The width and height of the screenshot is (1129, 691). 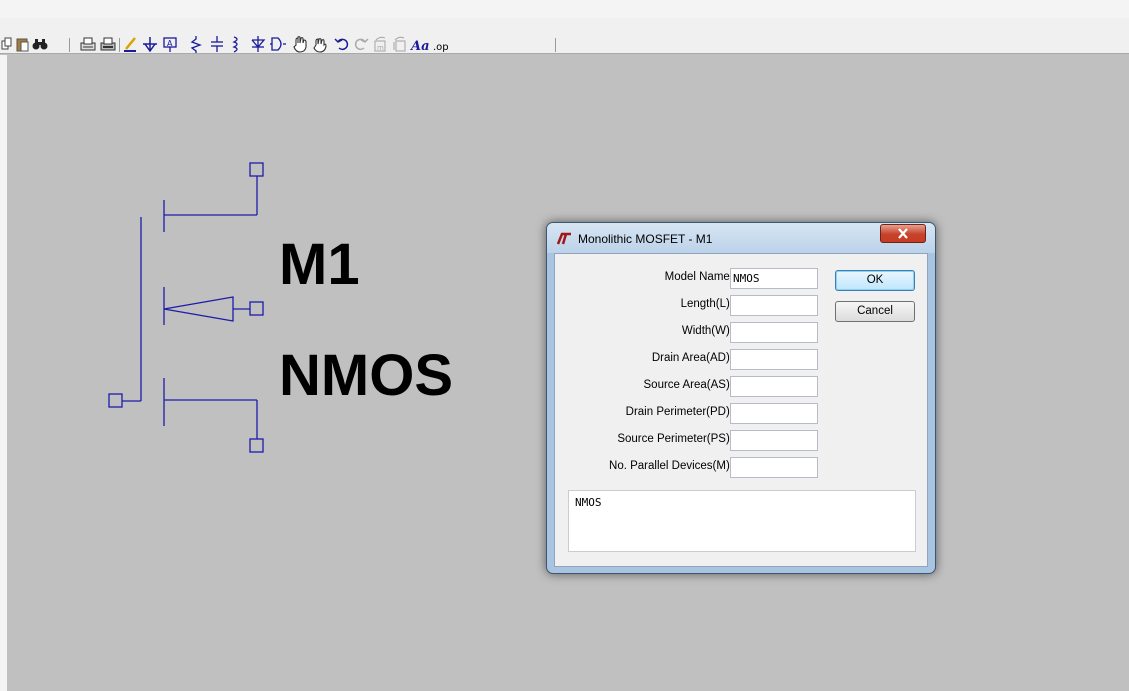 I want to click on source-perimeter-input, so click(x=774, y=440).